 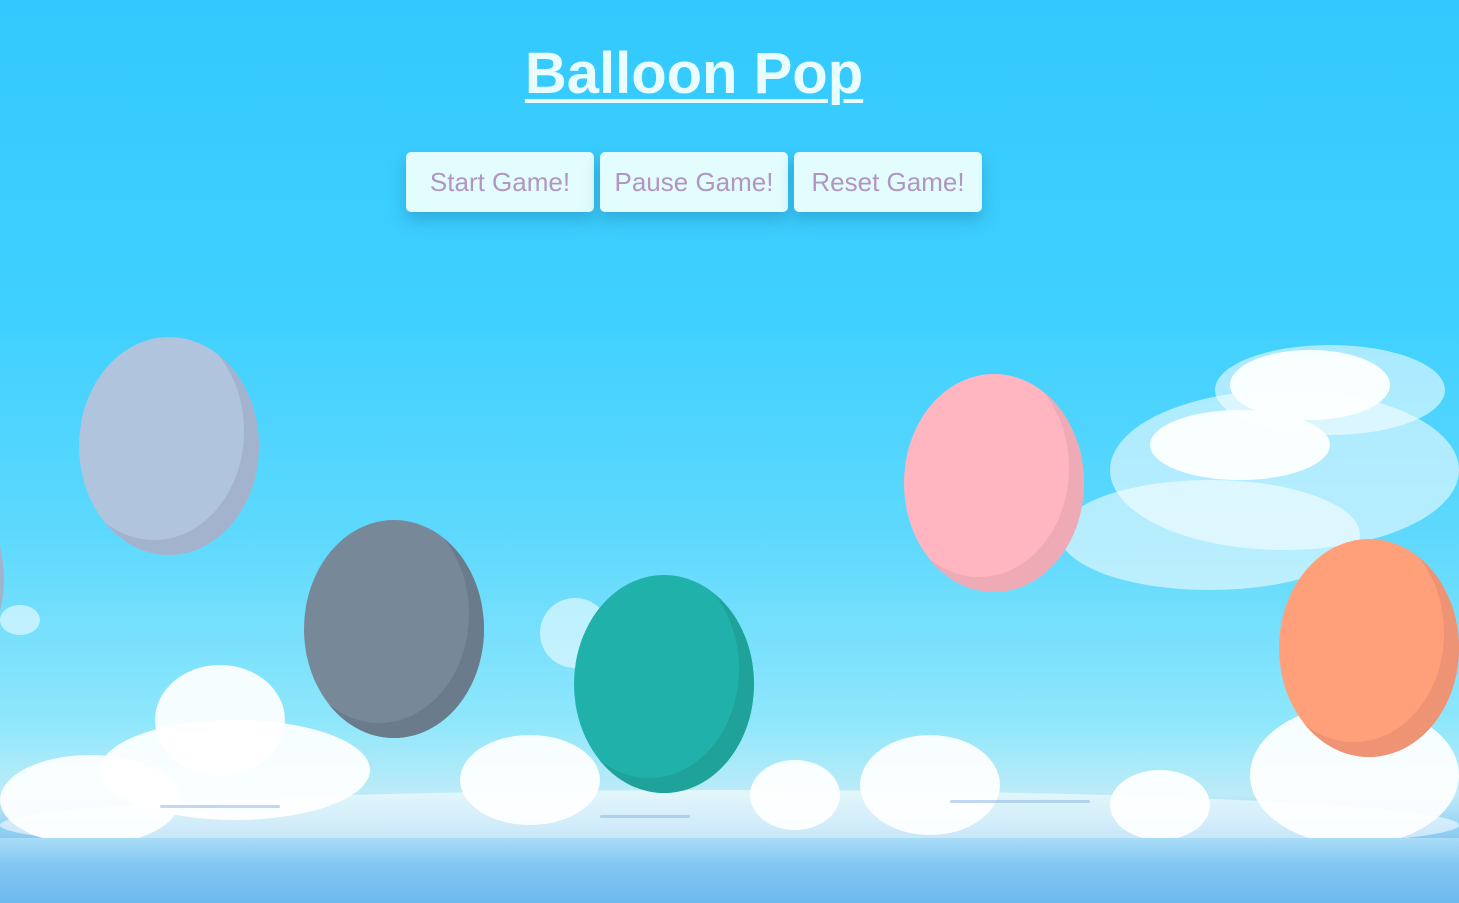 What do you see at coordinates (169, 446) in the screenshot?
I see `balloon-lightsteelblue` at bounding box center [169, 446].